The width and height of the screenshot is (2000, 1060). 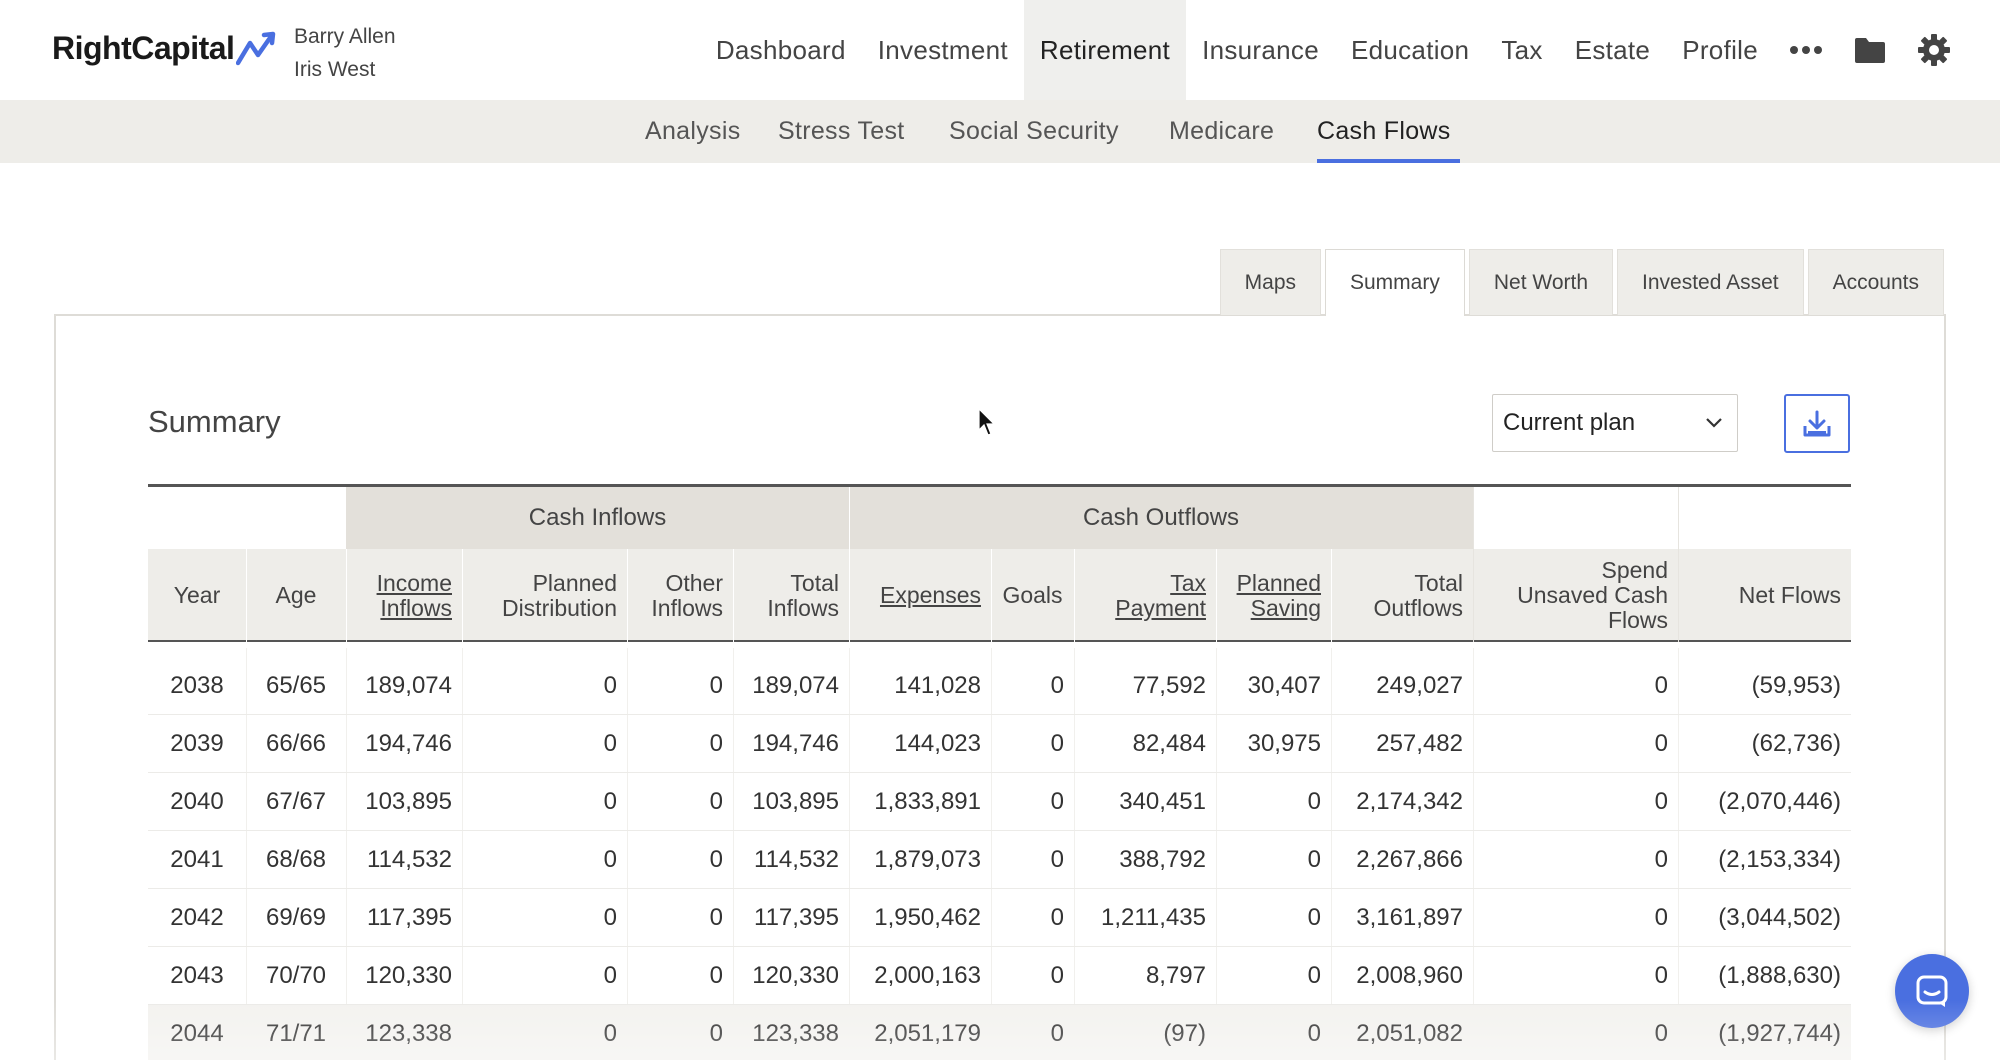 What do you see at coordinates (296, 975) in the screenshot?
I see `table-cell: 70/70` at bounding box center [296, 975].